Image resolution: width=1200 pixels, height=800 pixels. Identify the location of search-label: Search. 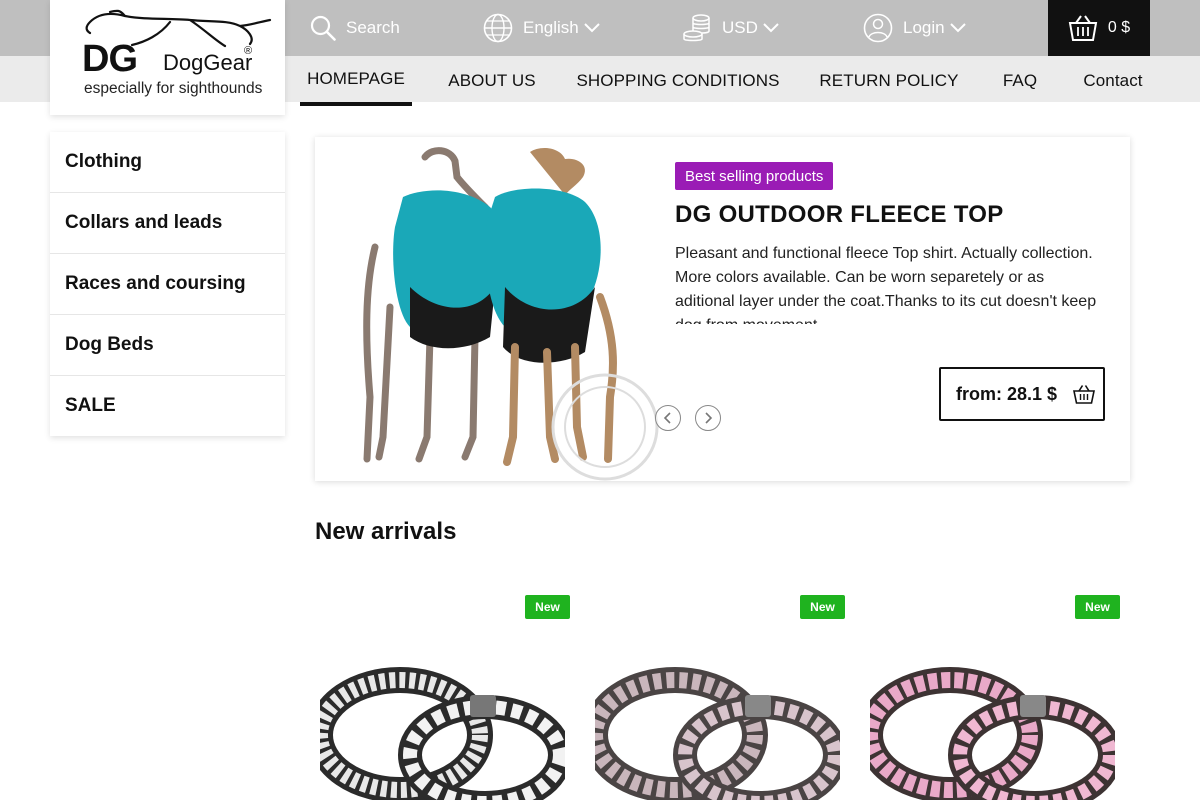
(373, 27).